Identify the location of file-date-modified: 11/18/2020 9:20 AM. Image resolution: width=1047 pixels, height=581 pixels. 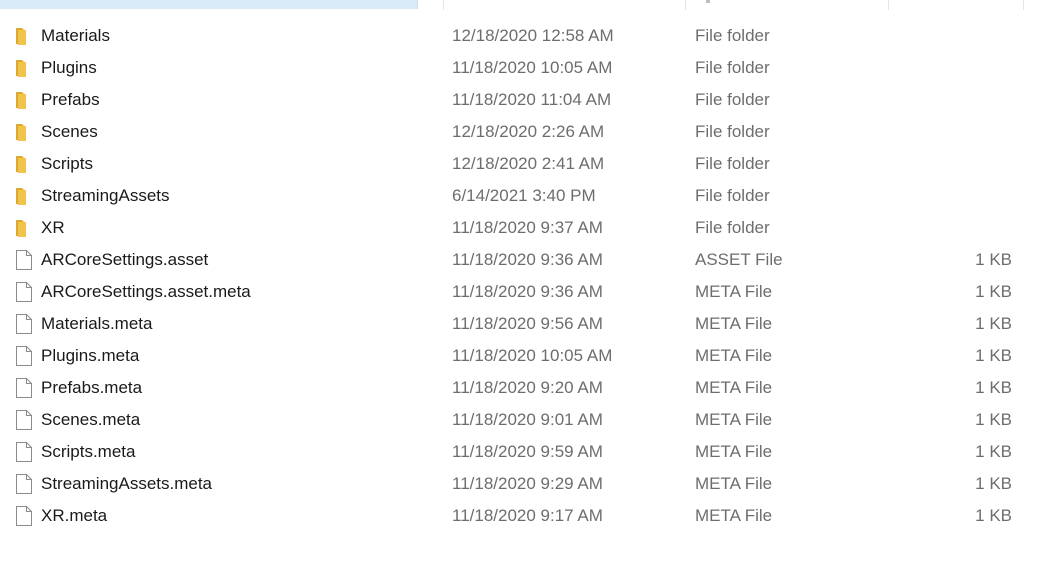
(527, 387).